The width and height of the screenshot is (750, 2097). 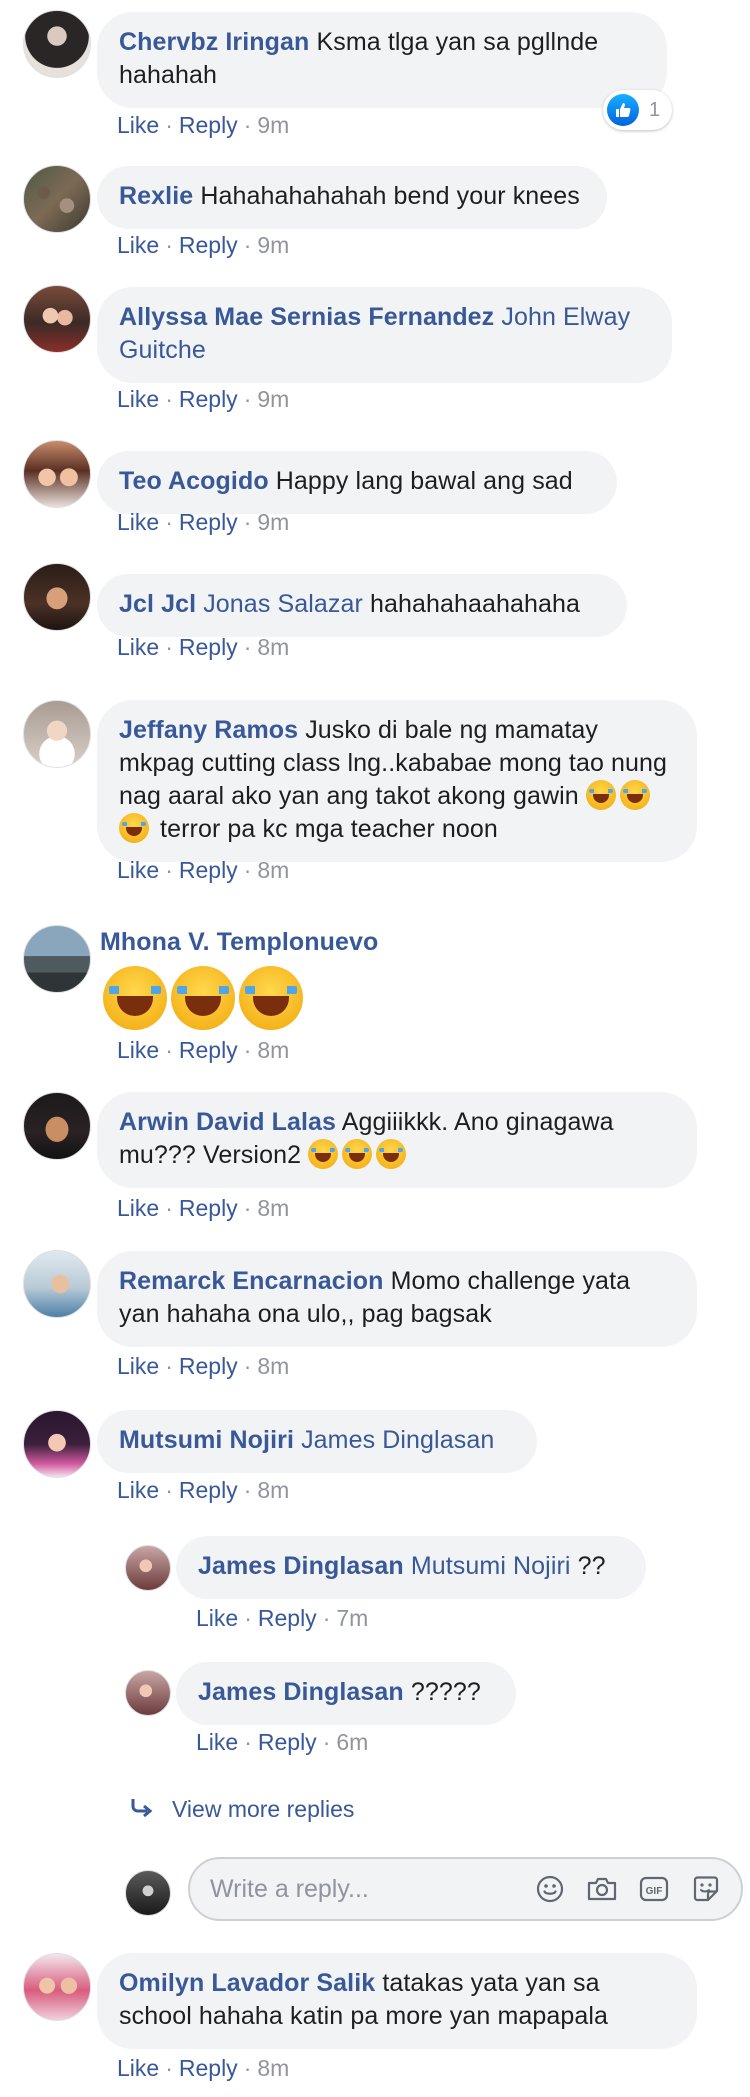 I want to click on comment-mention: James Dinglasan, so click(x=397, y=1440).